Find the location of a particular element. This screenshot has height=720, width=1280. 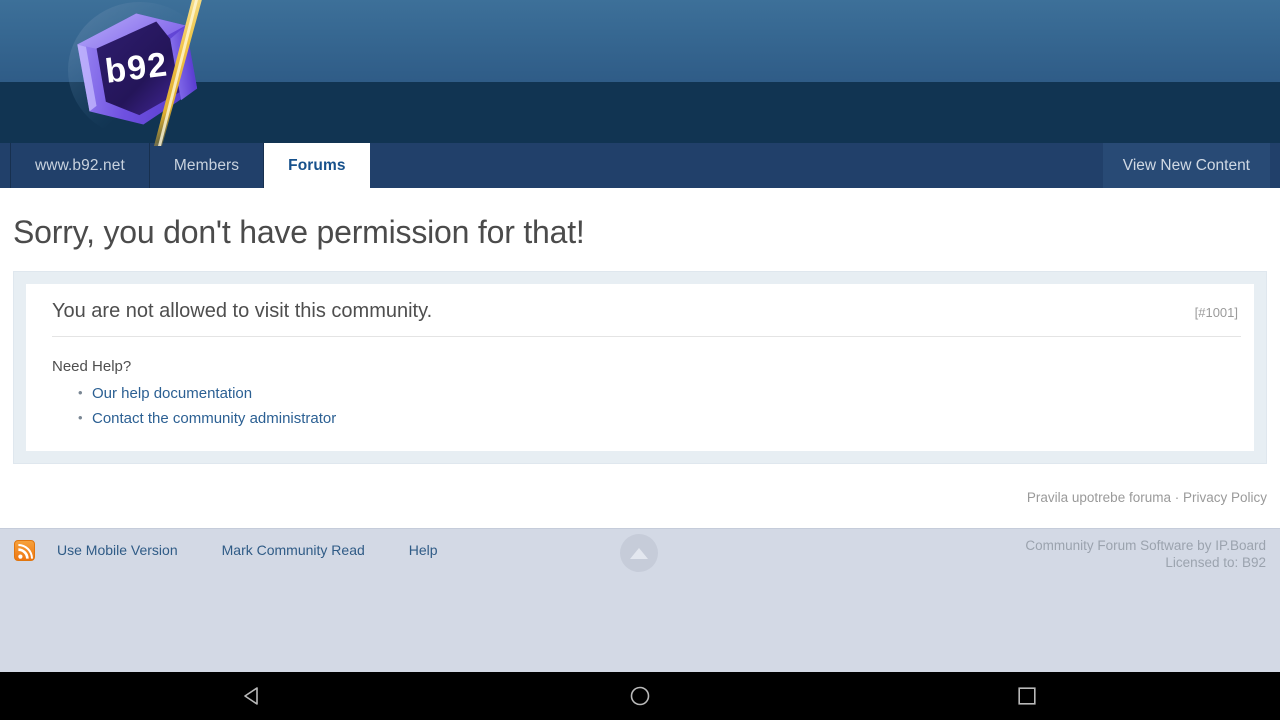

footer-credit-license: Licensed to: B92 is located at coordinates (1215, 562).